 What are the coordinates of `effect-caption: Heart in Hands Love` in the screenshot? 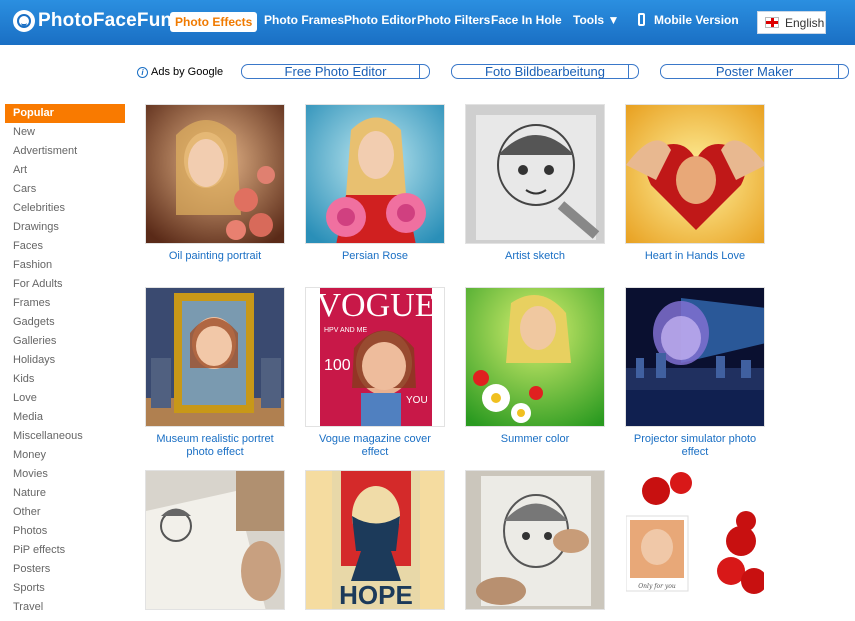 It's located at (695, 256).